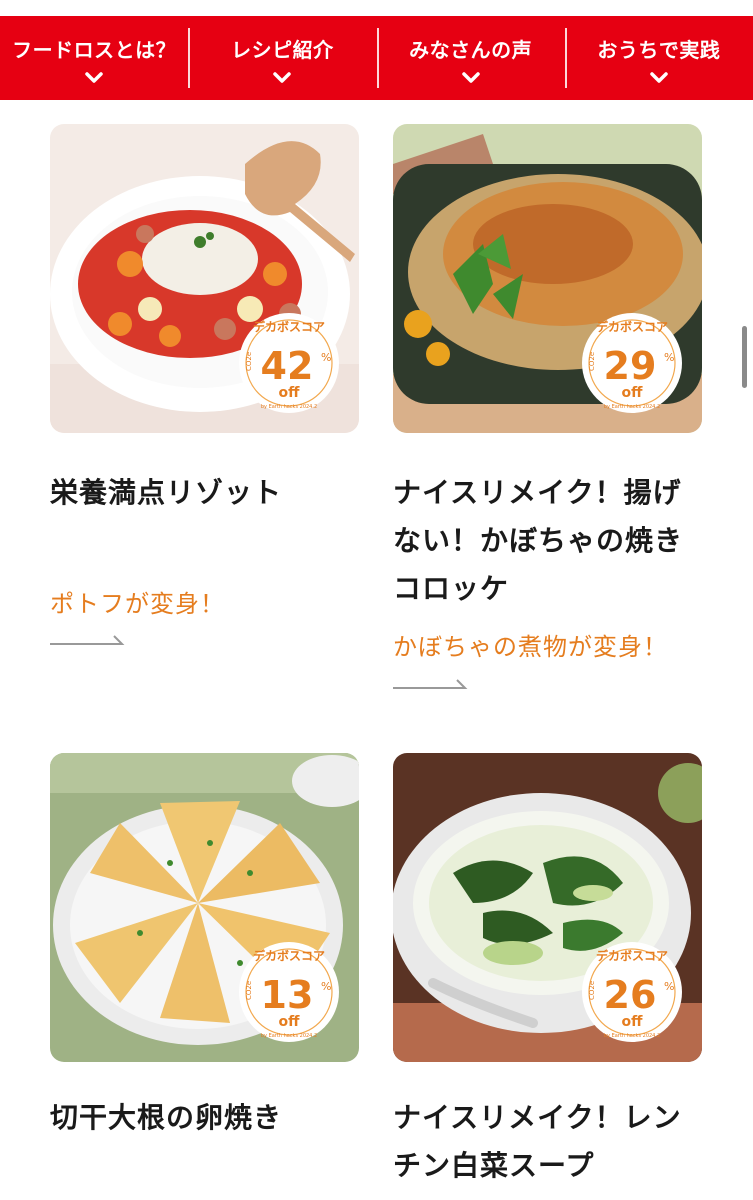  I want to click on nav-label: レシピ紹介, so click(282, 50).